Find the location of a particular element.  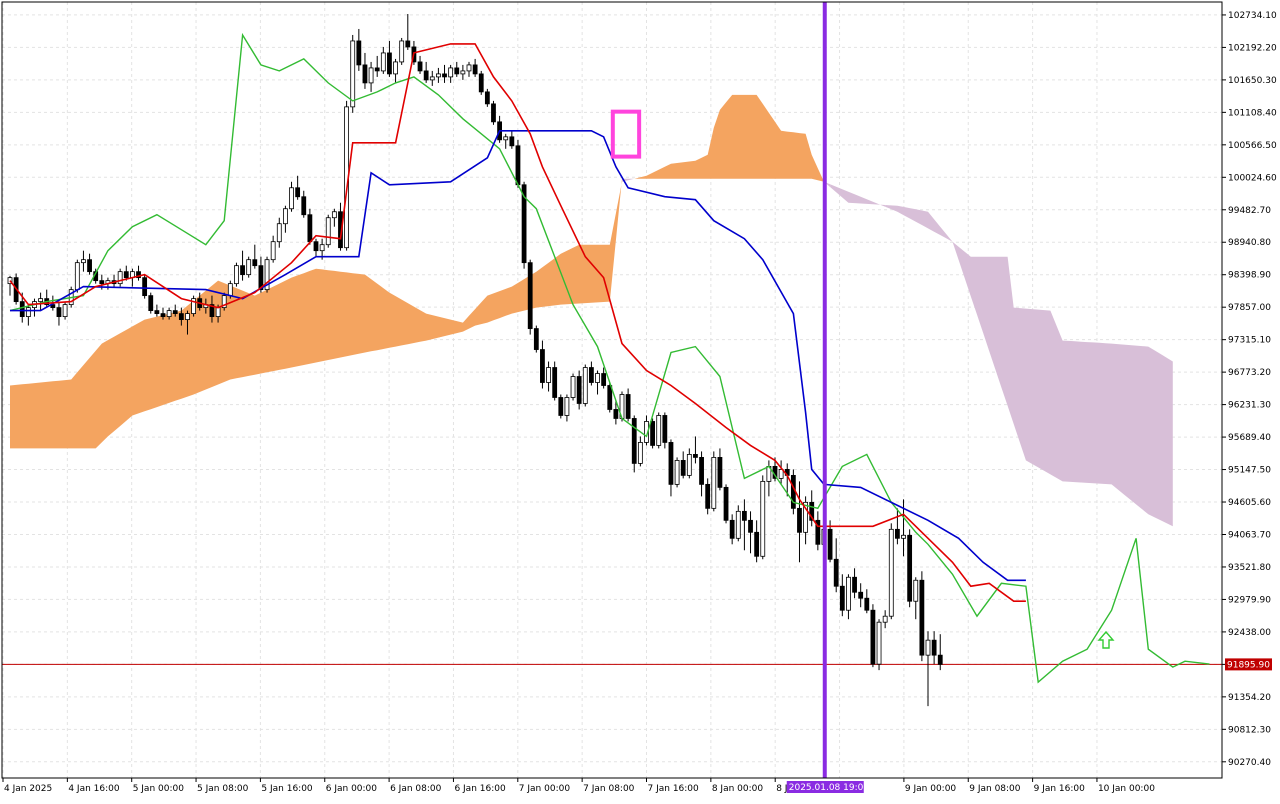

buy-arrow-icon is located at coordinates (1106, 639).